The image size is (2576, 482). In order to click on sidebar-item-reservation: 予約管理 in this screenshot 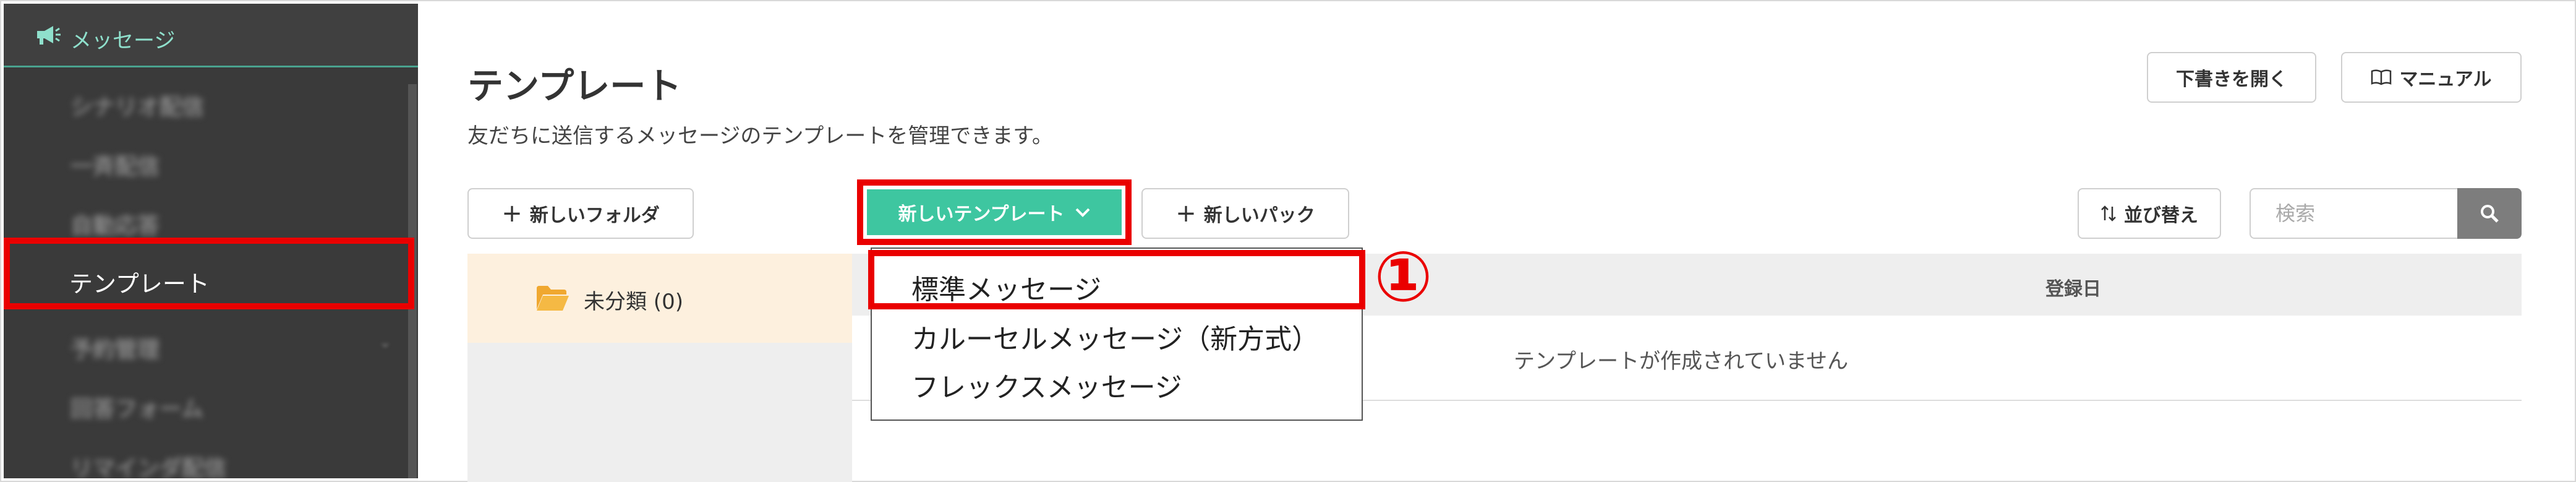, I will do `click(115, 348)`.